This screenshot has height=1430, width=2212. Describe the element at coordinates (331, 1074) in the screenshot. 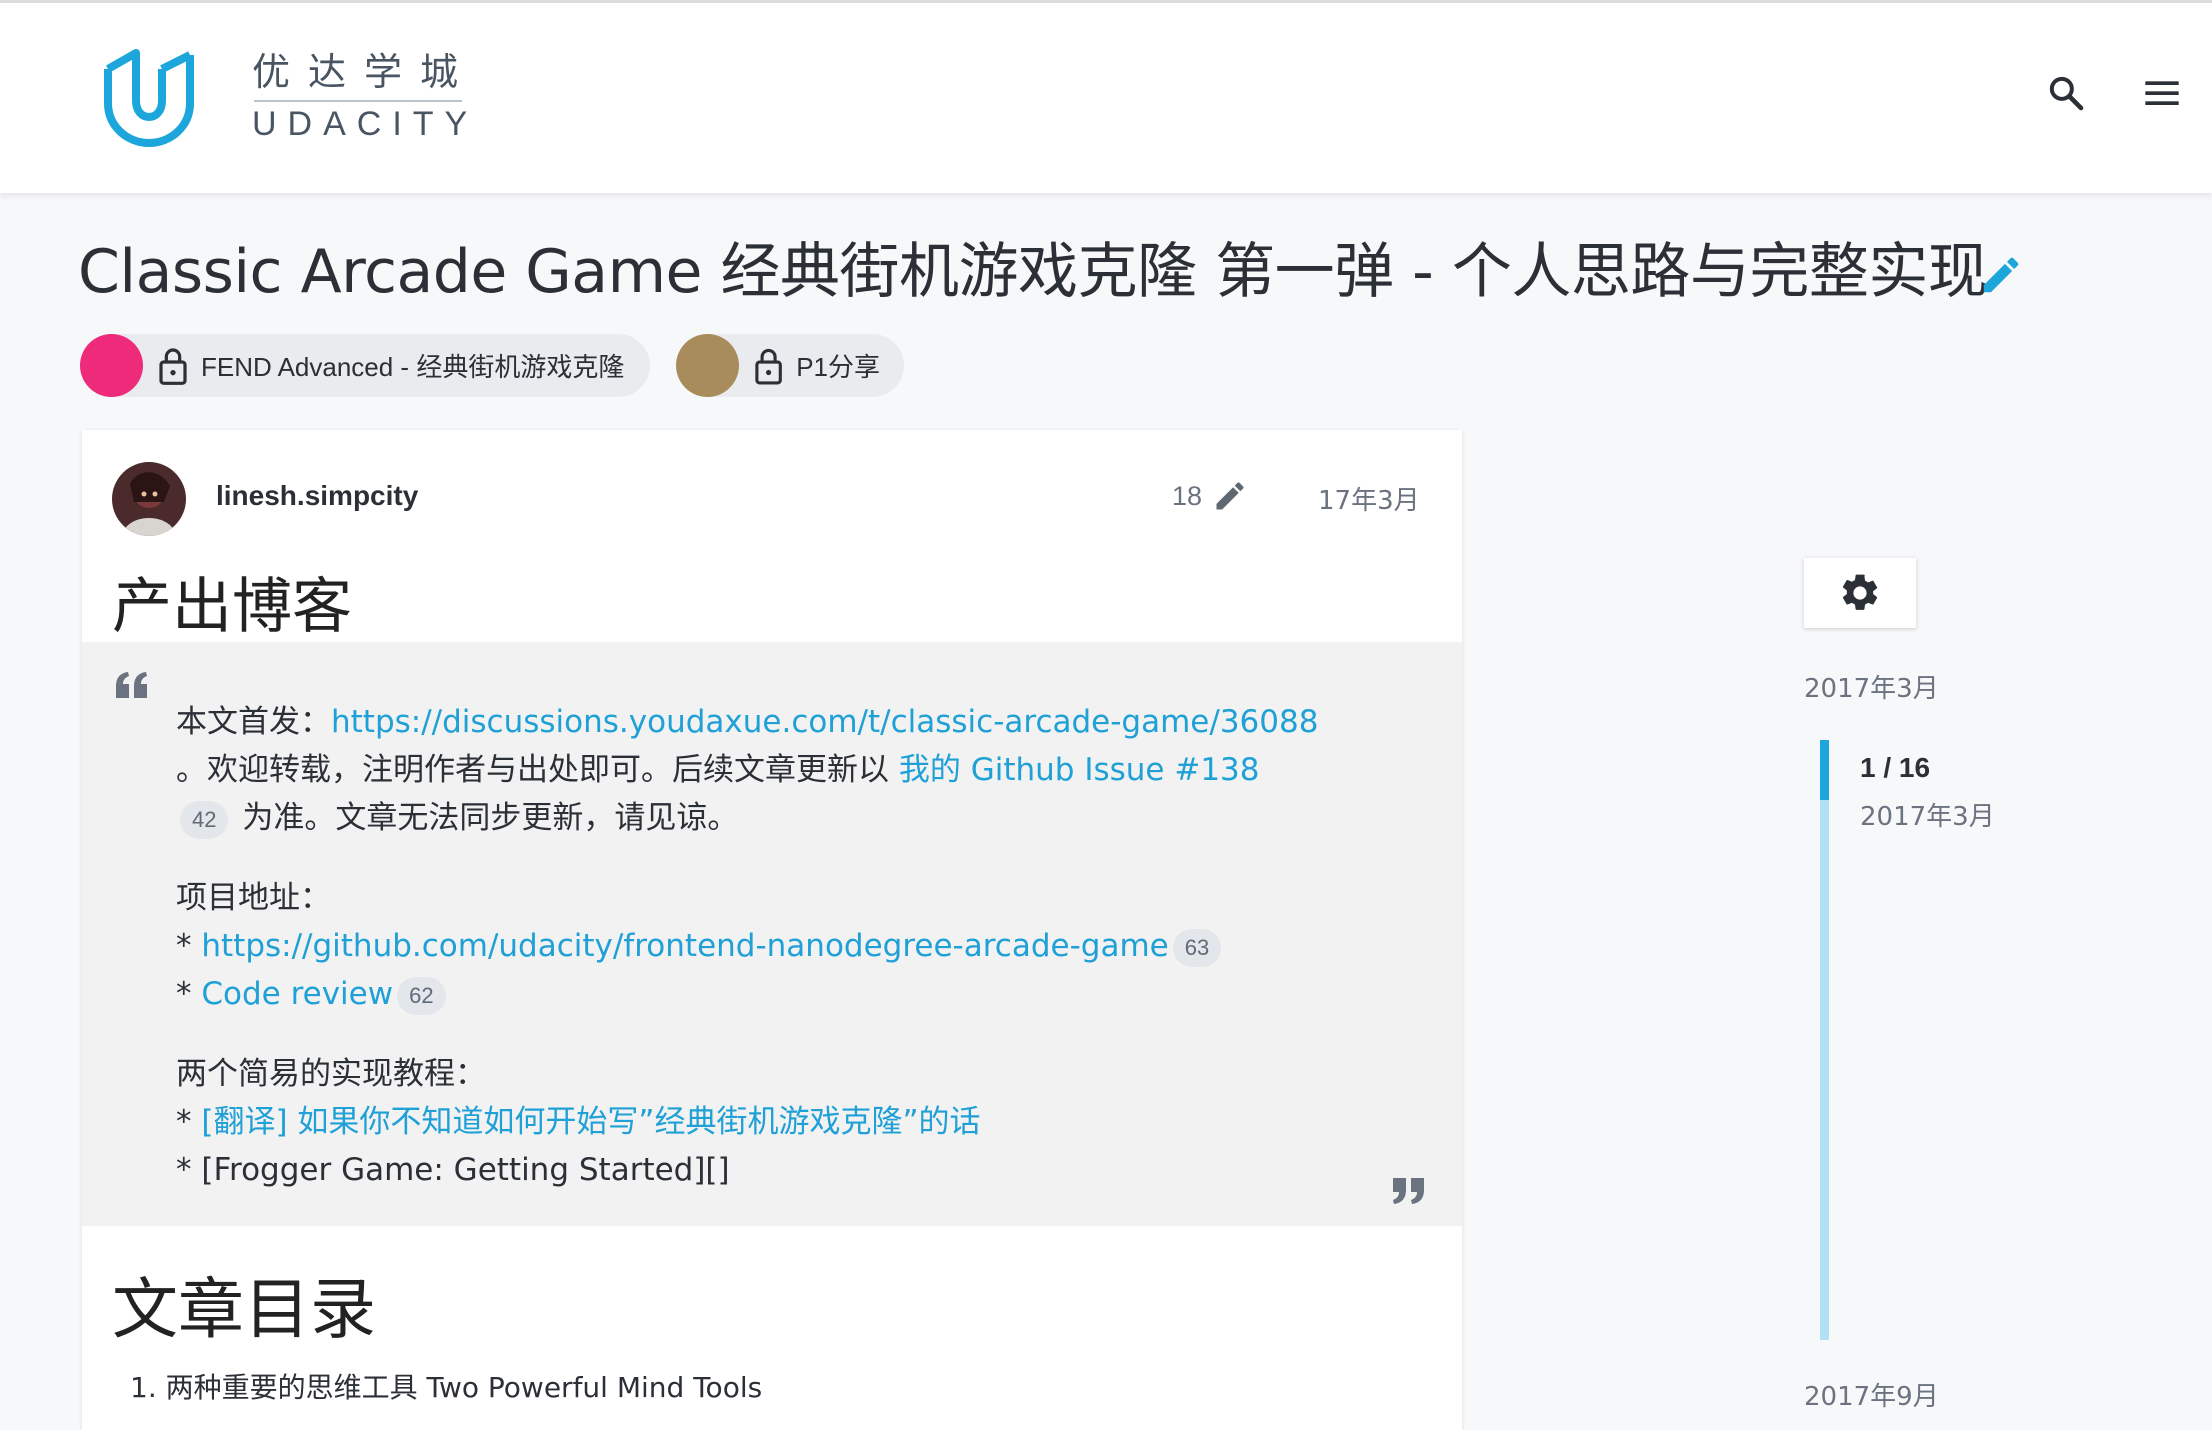

I see `tutorials-label: 两个简易的实现教程：` at that location.